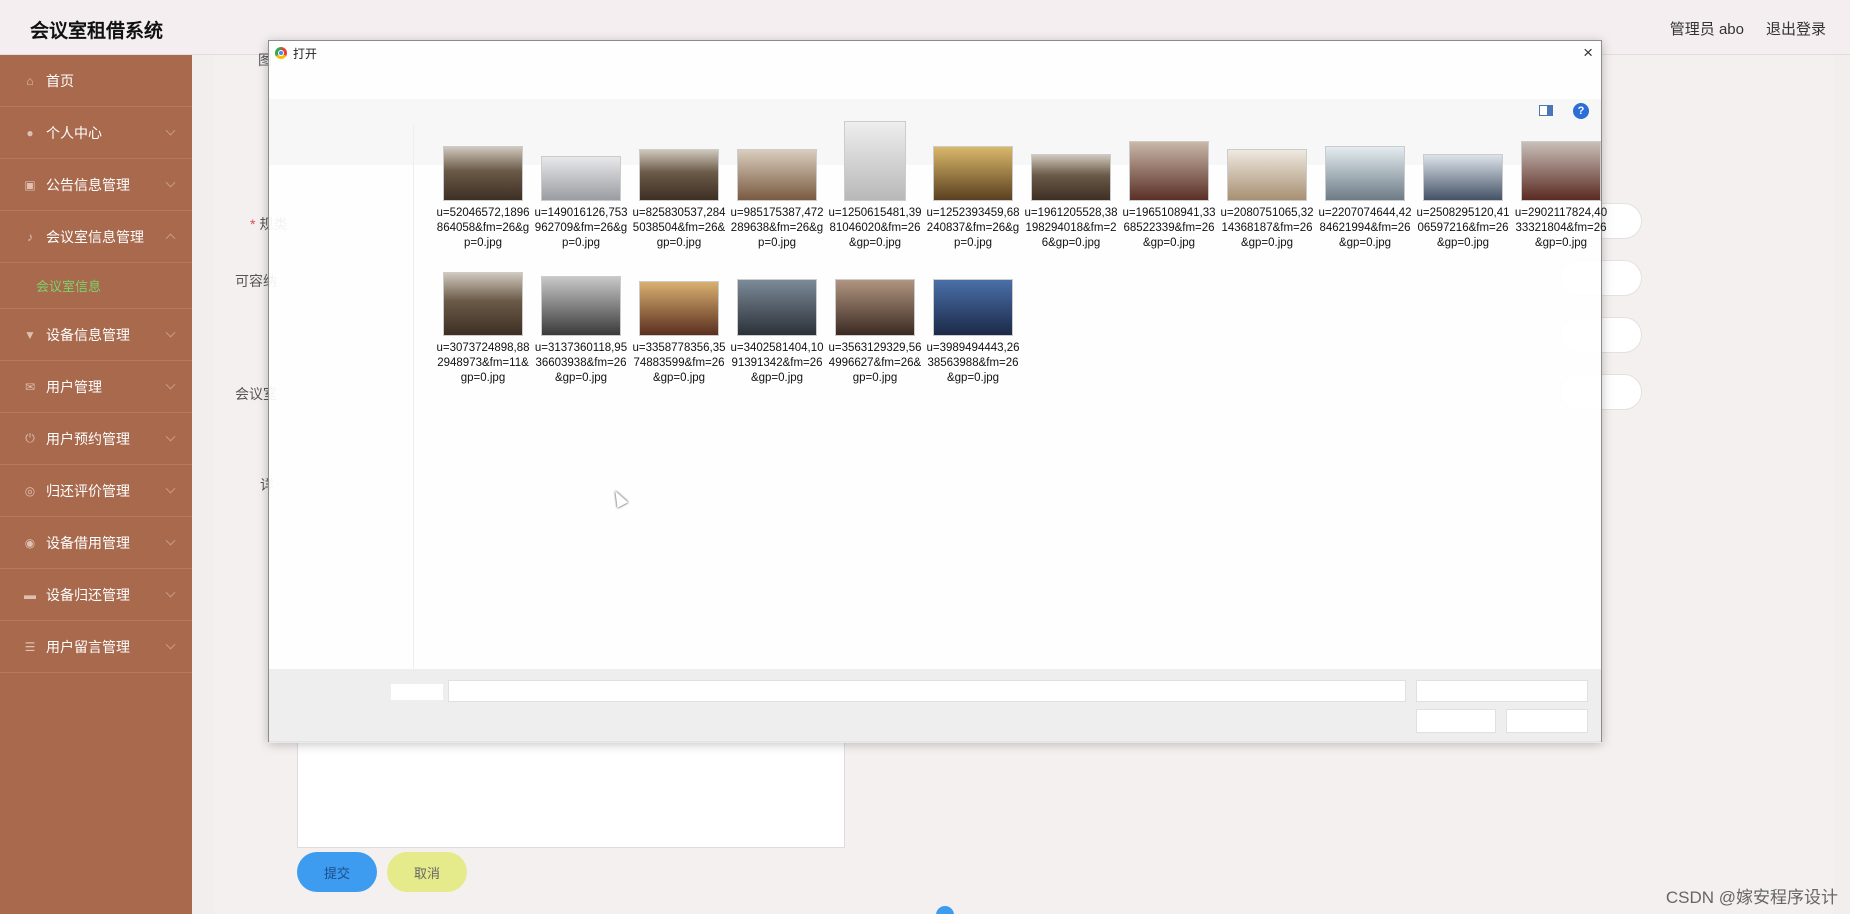 This screenshot has width=1850, height=914. Describe the element at coordinates (935, 53) in the screenshot. I see `dialog-titlebar: 打开 ×` at that location.